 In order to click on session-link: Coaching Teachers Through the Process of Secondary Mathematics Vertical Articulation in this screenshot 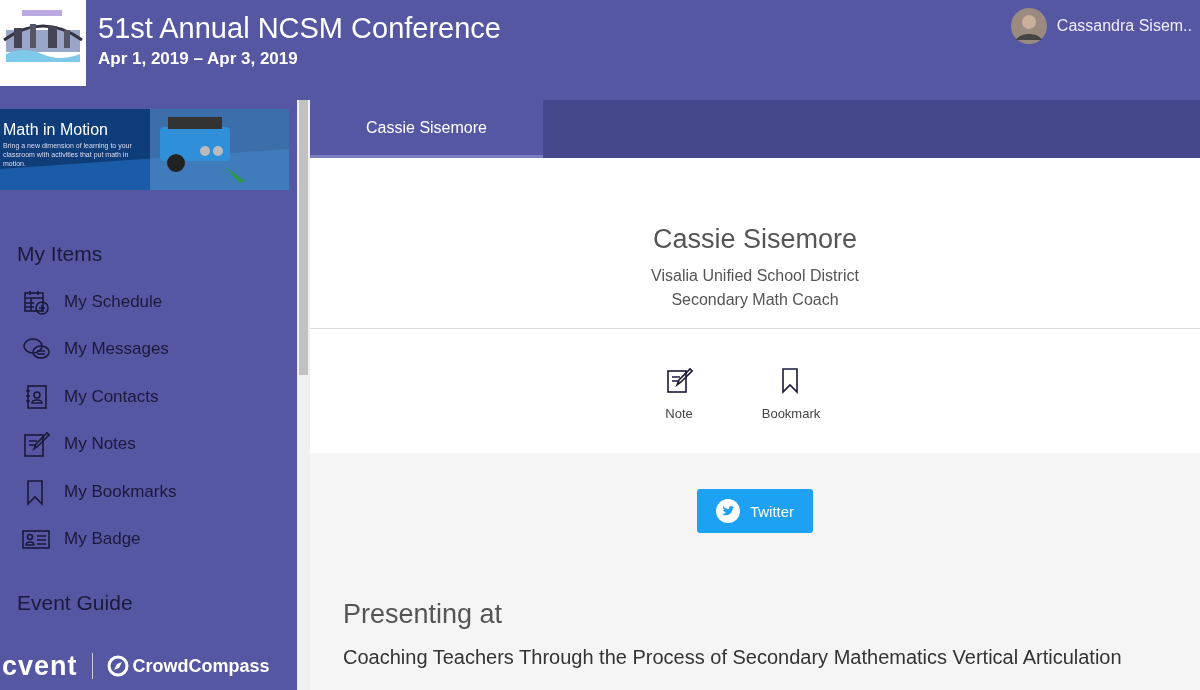, I will do `click(755, 649)`.